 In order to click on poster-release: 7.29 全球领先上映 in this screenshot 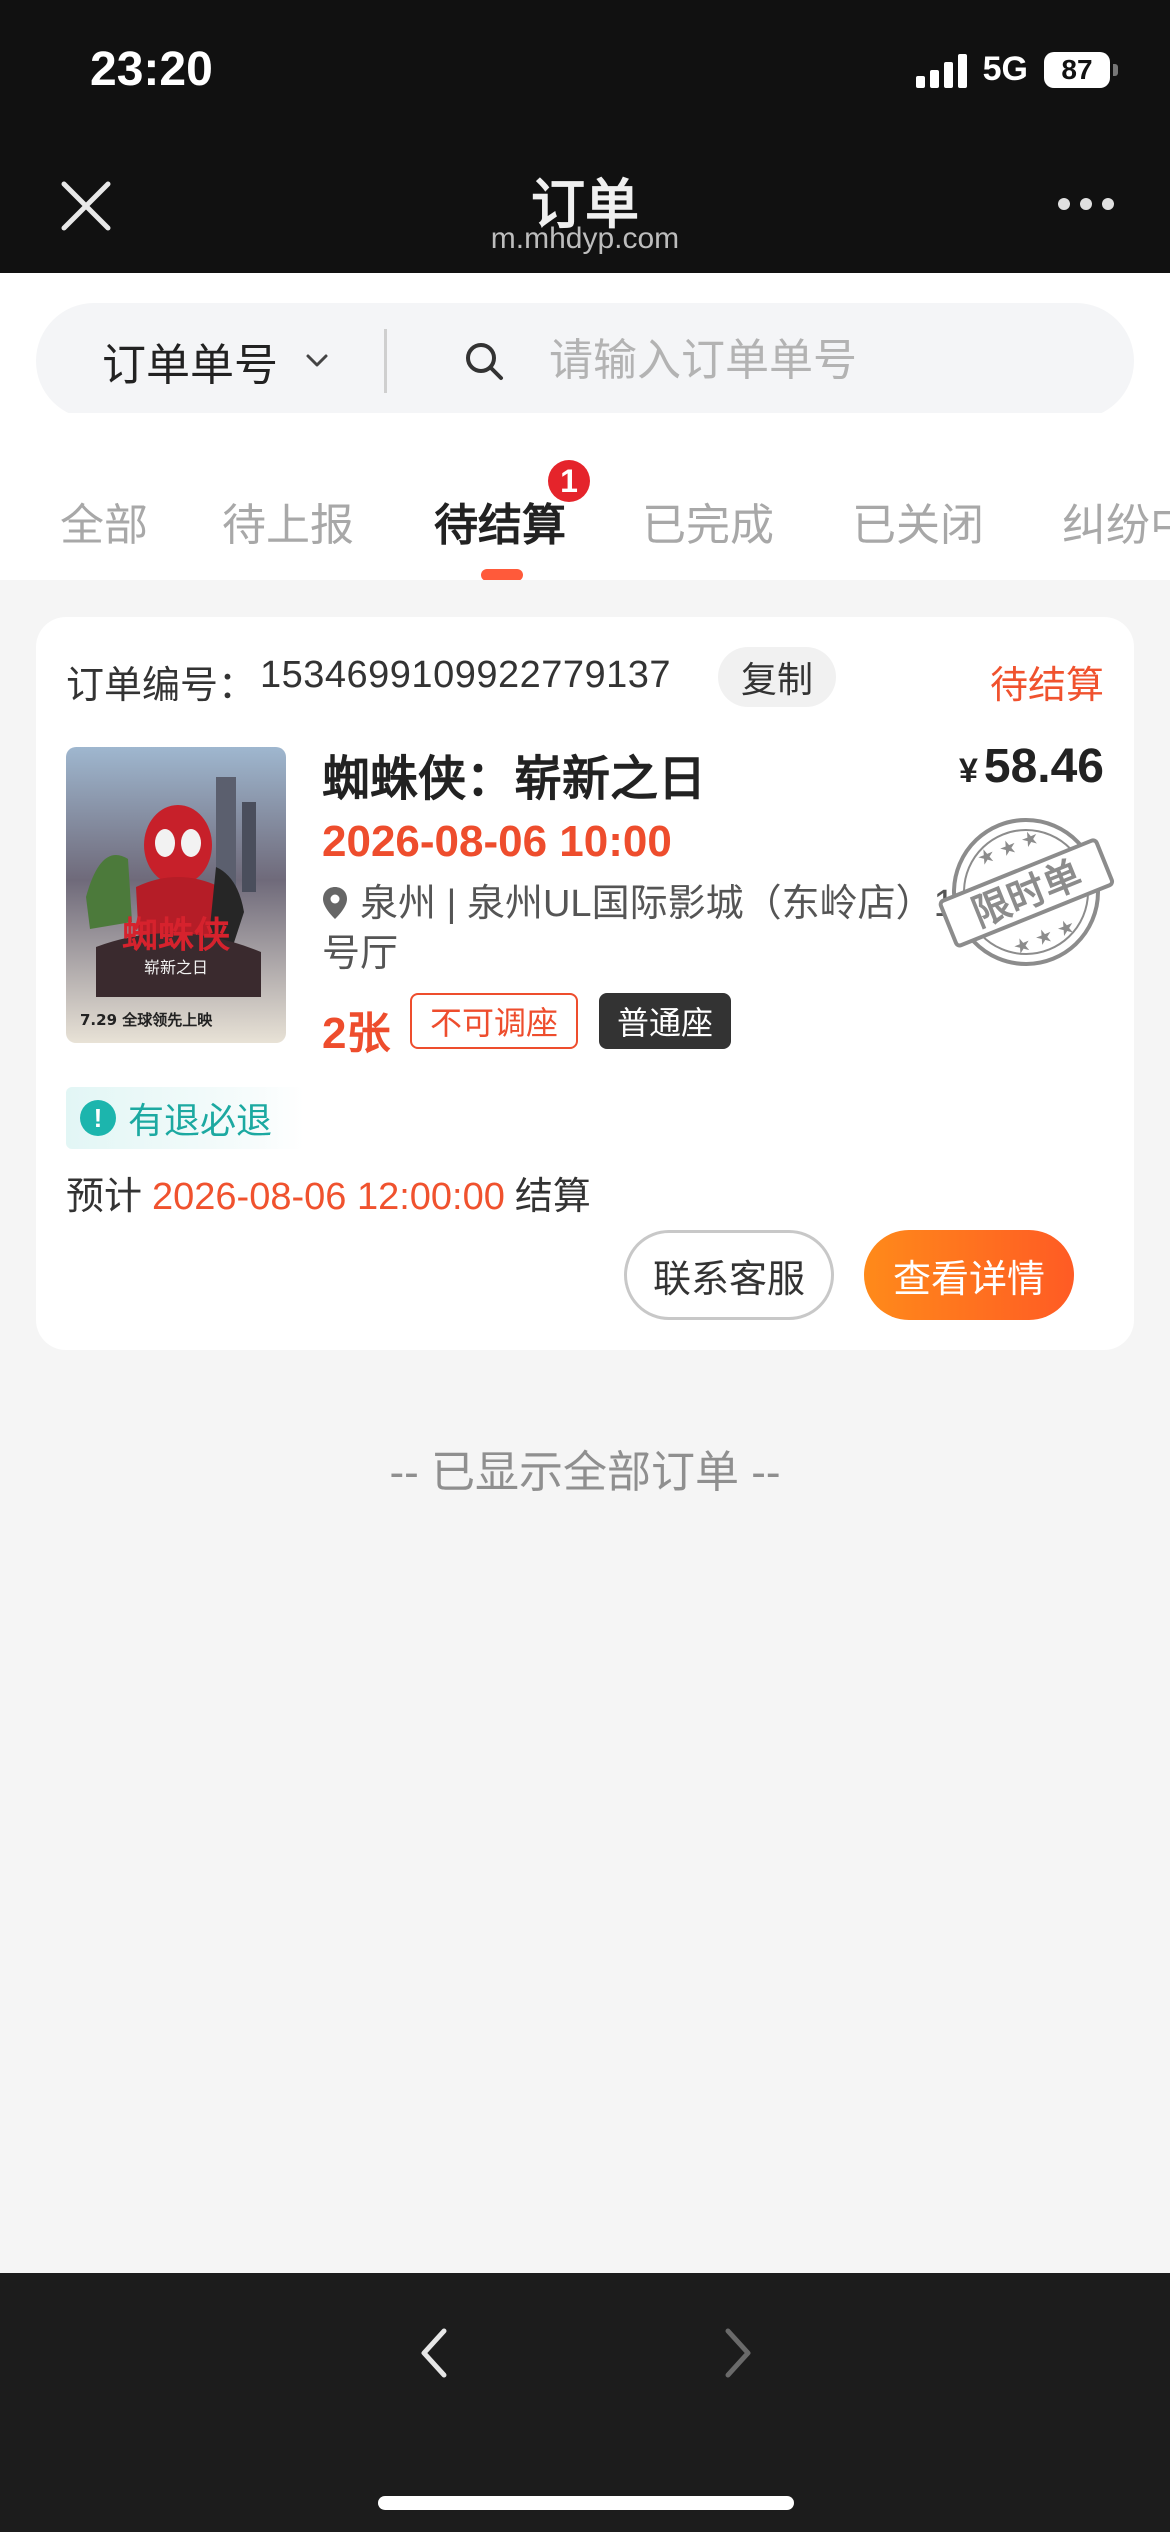, I will do `click(146, 1020)`.